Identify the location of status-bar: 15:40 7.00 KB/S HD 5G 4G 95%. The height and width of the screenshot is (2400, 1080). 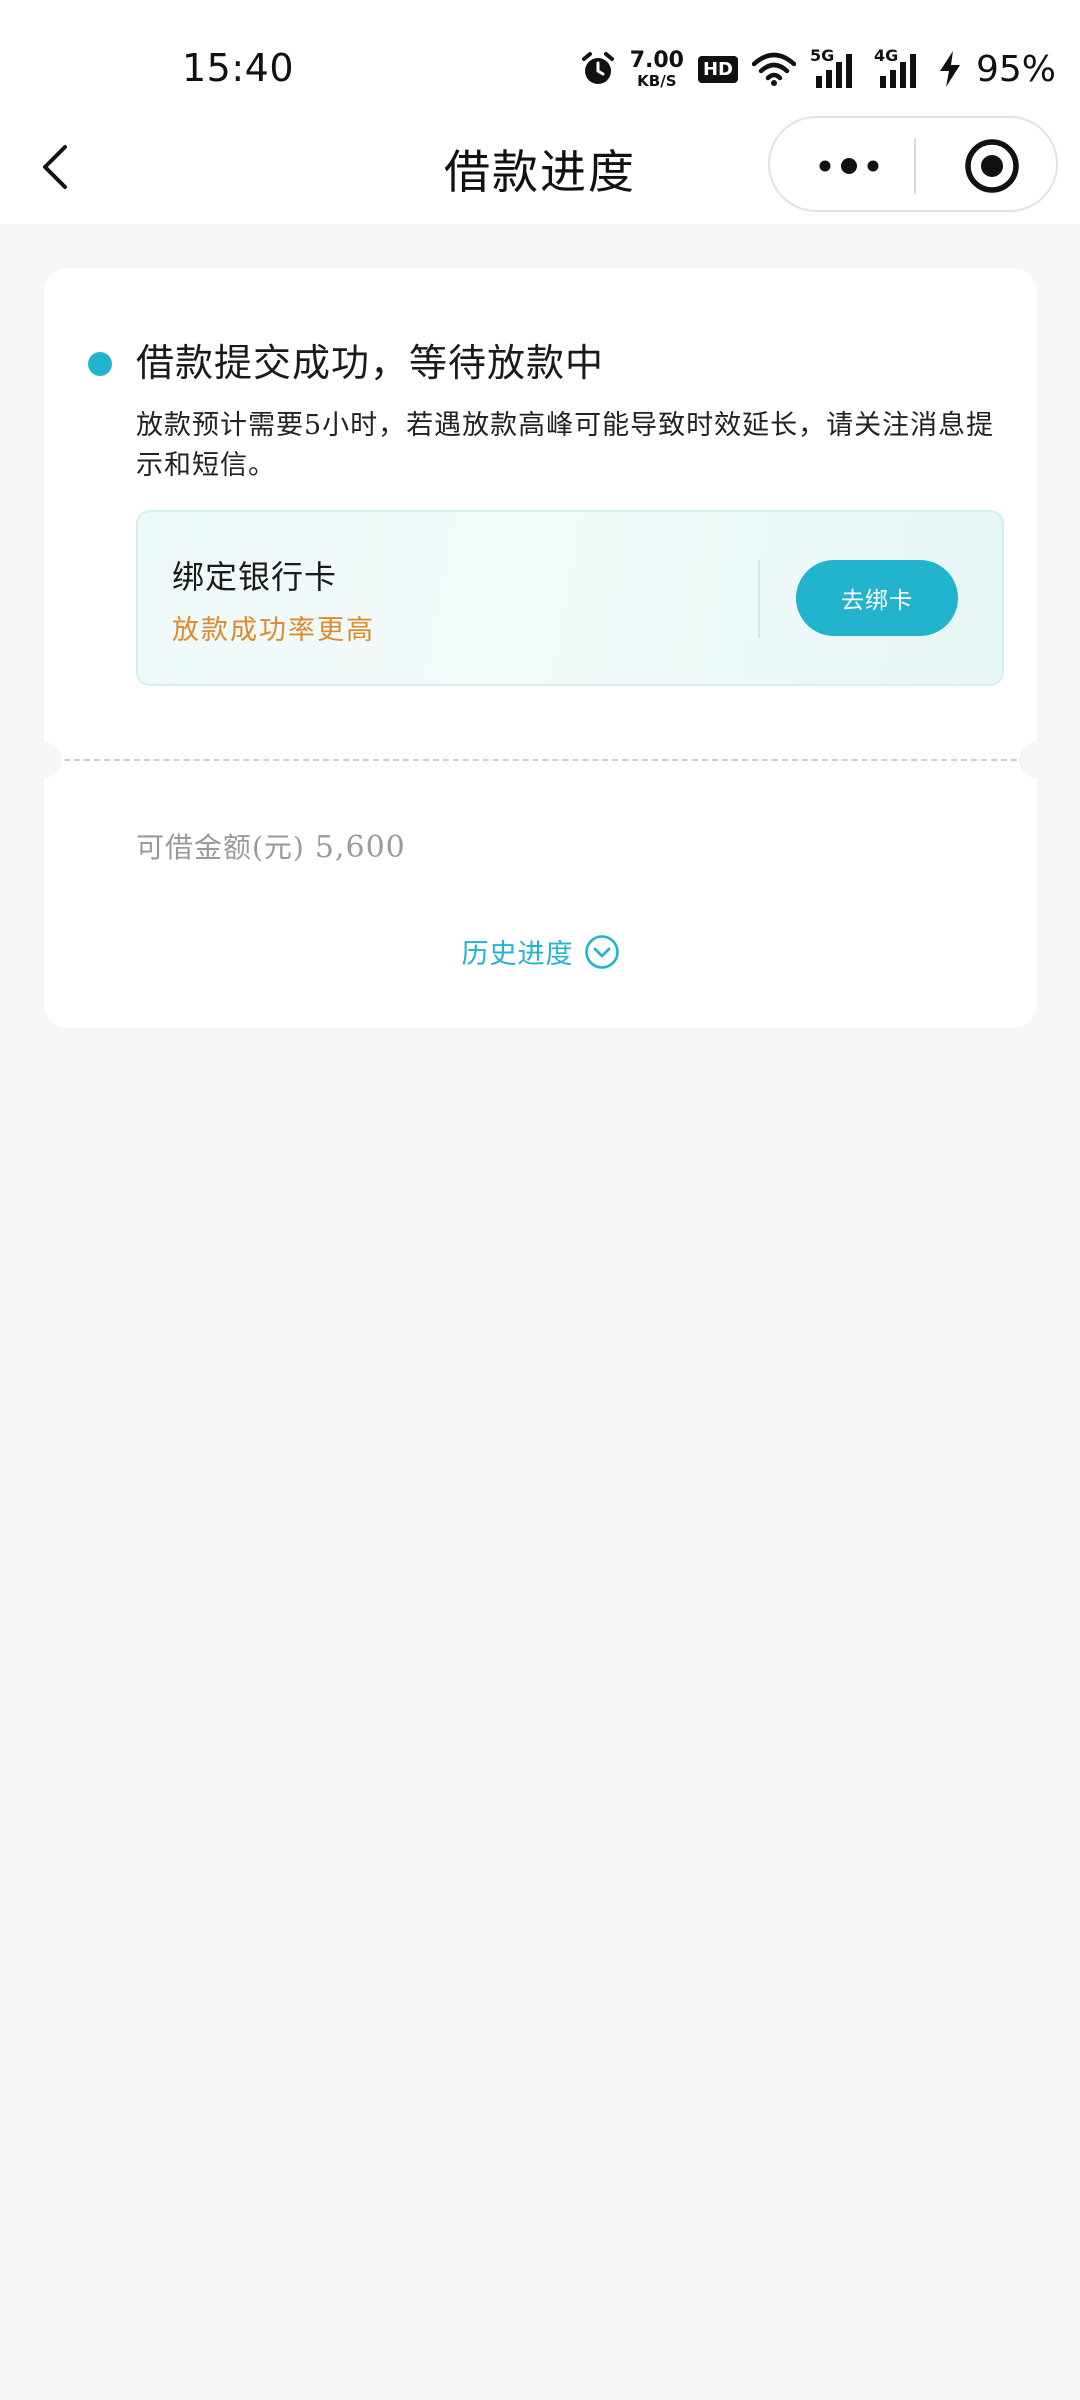
(540, 56).